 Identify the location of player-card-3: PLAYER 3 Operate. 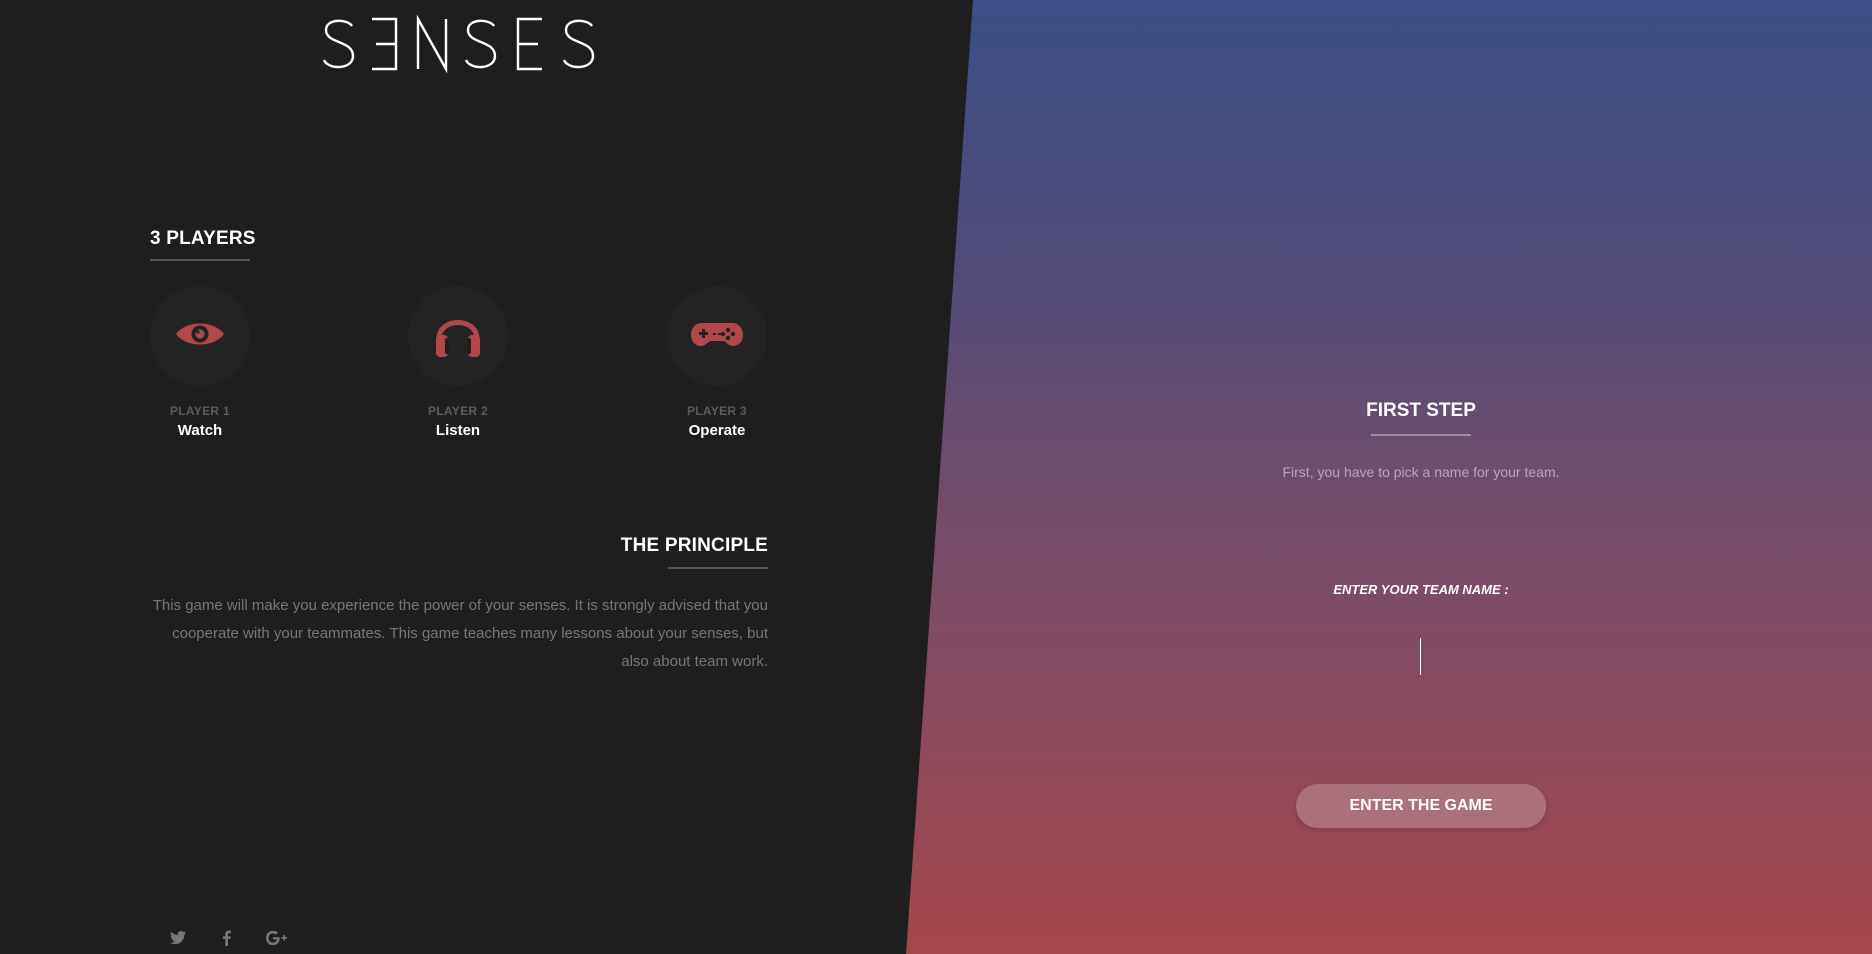
(717, 362).